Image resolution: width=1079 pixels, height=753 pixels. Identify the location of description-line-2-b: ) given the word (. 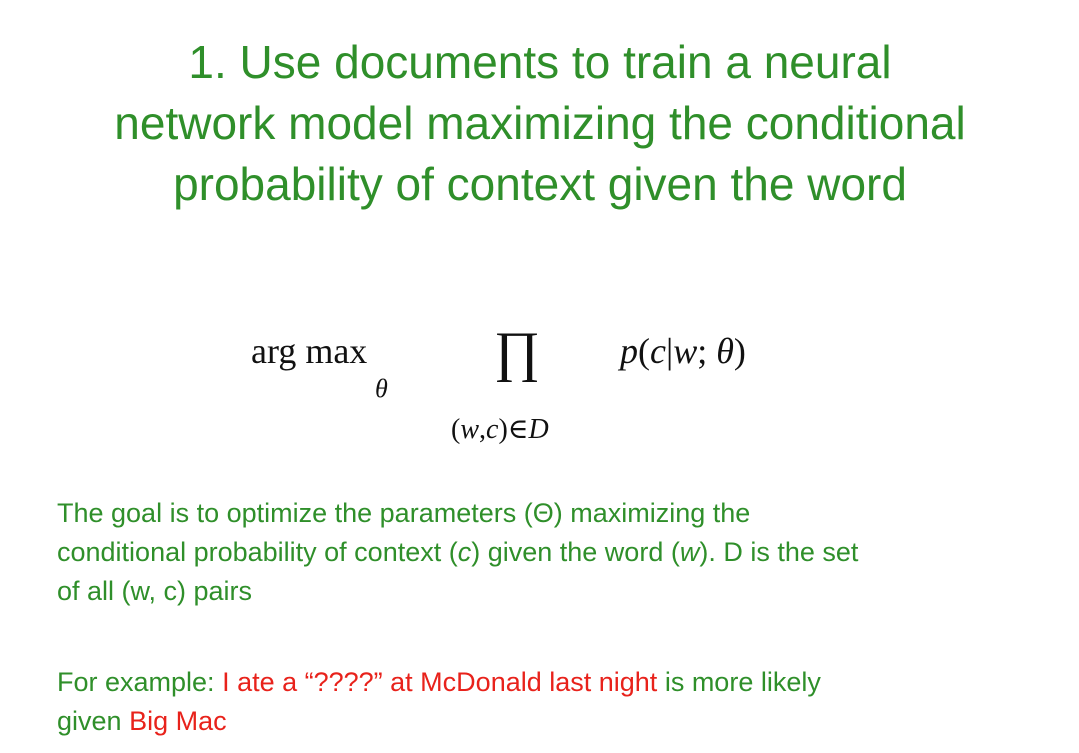
(575, 552).